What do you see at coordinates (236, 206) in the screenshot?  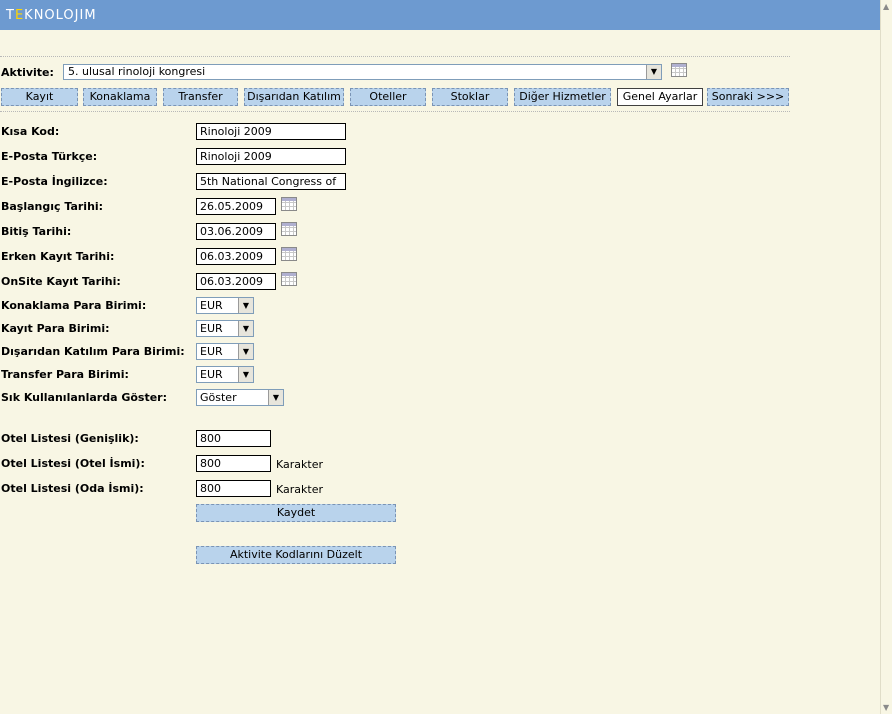 I see `start-date-input: 26.05.2009` at bounding box center [236, 206].